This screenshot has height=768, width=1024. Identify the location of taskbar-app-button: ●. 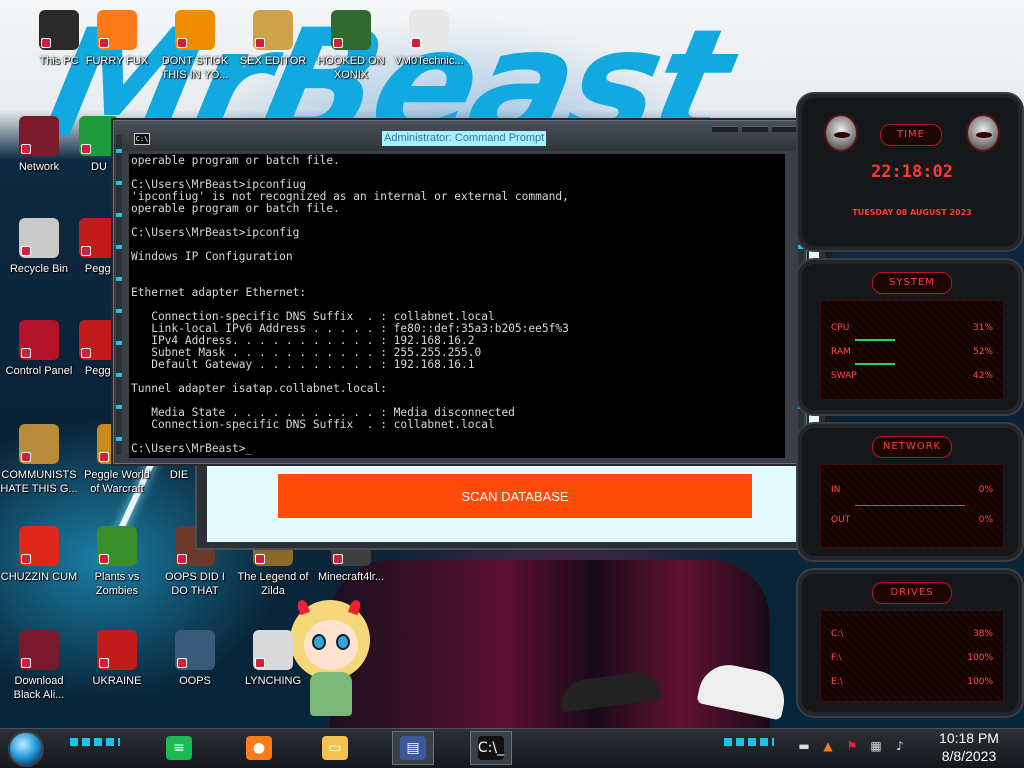
(259, 748).